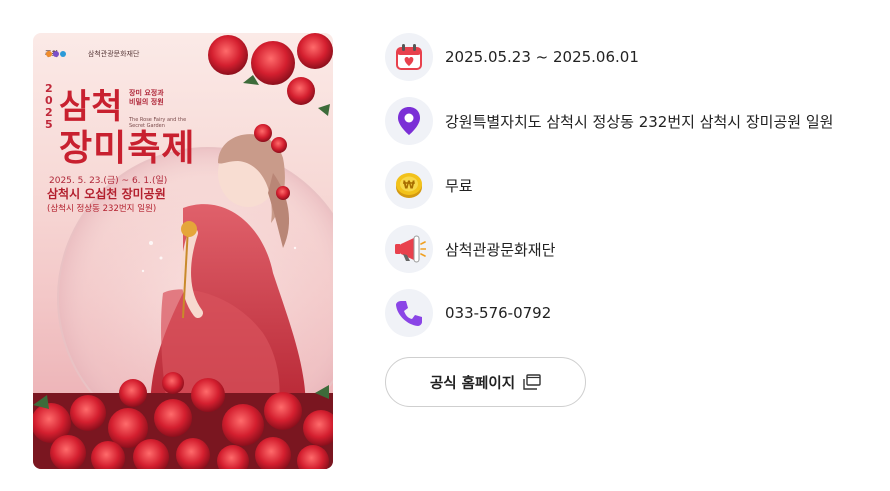 The width and height of the screenshot is (890, 491). I want to click on map-pin-icon, so click(409, 121).